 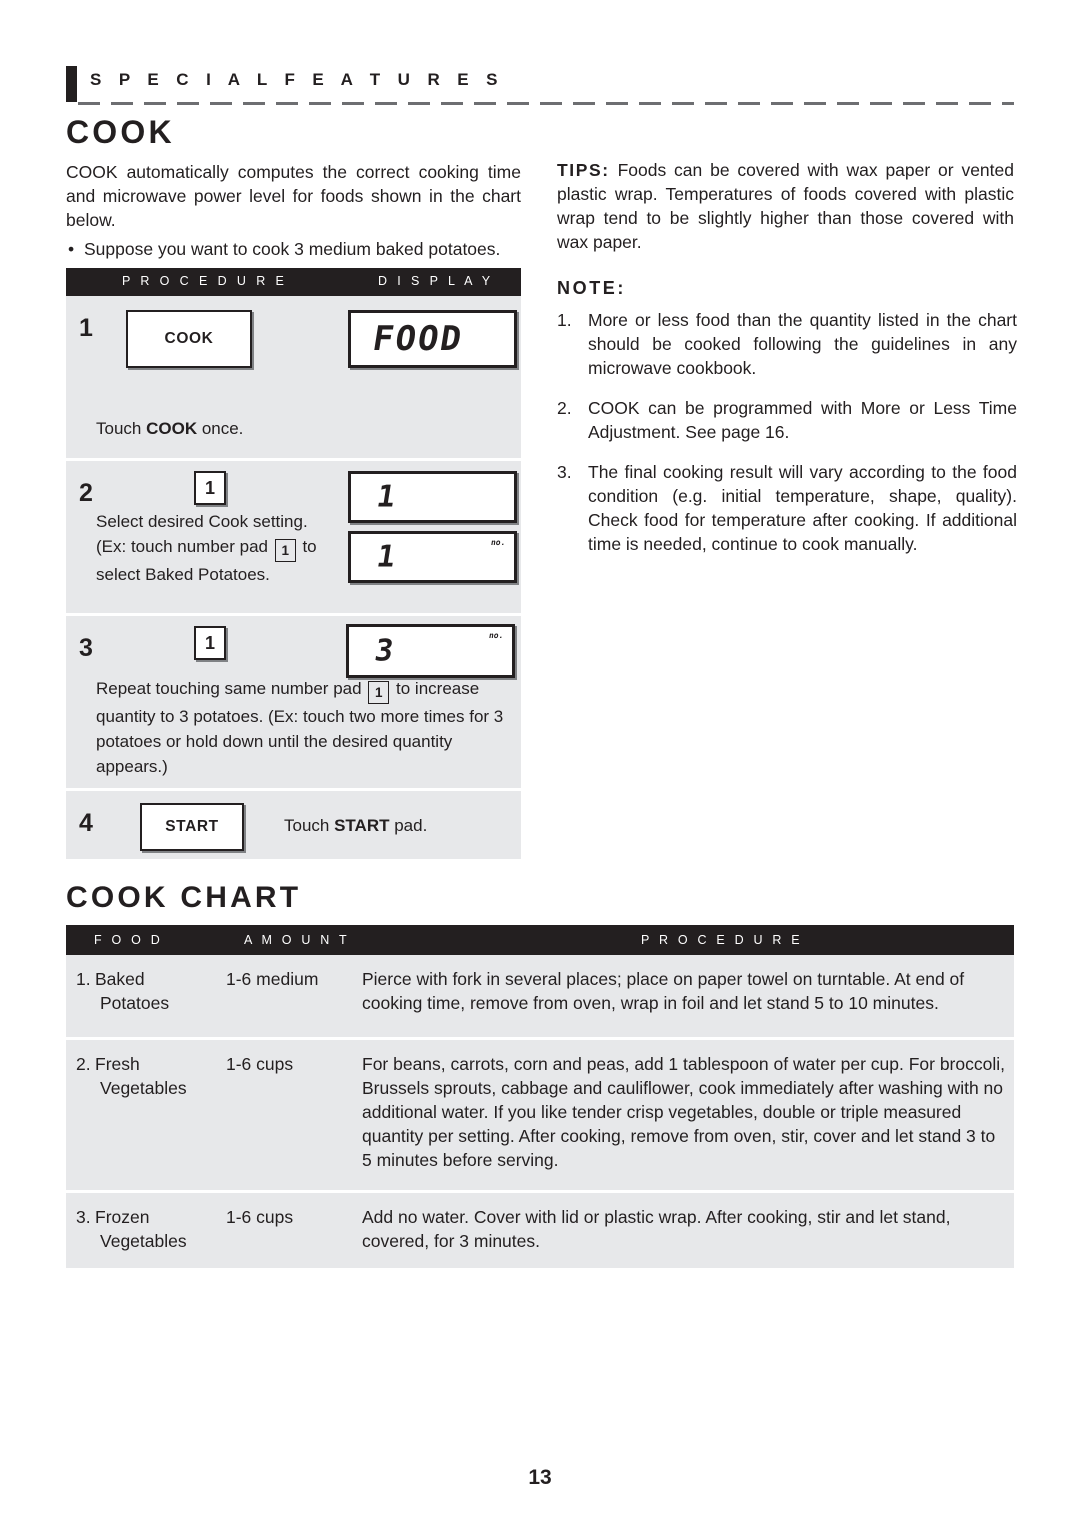 I want to click on display-panel-step-2-bottom: 1 no., so click(x=432, y=557).